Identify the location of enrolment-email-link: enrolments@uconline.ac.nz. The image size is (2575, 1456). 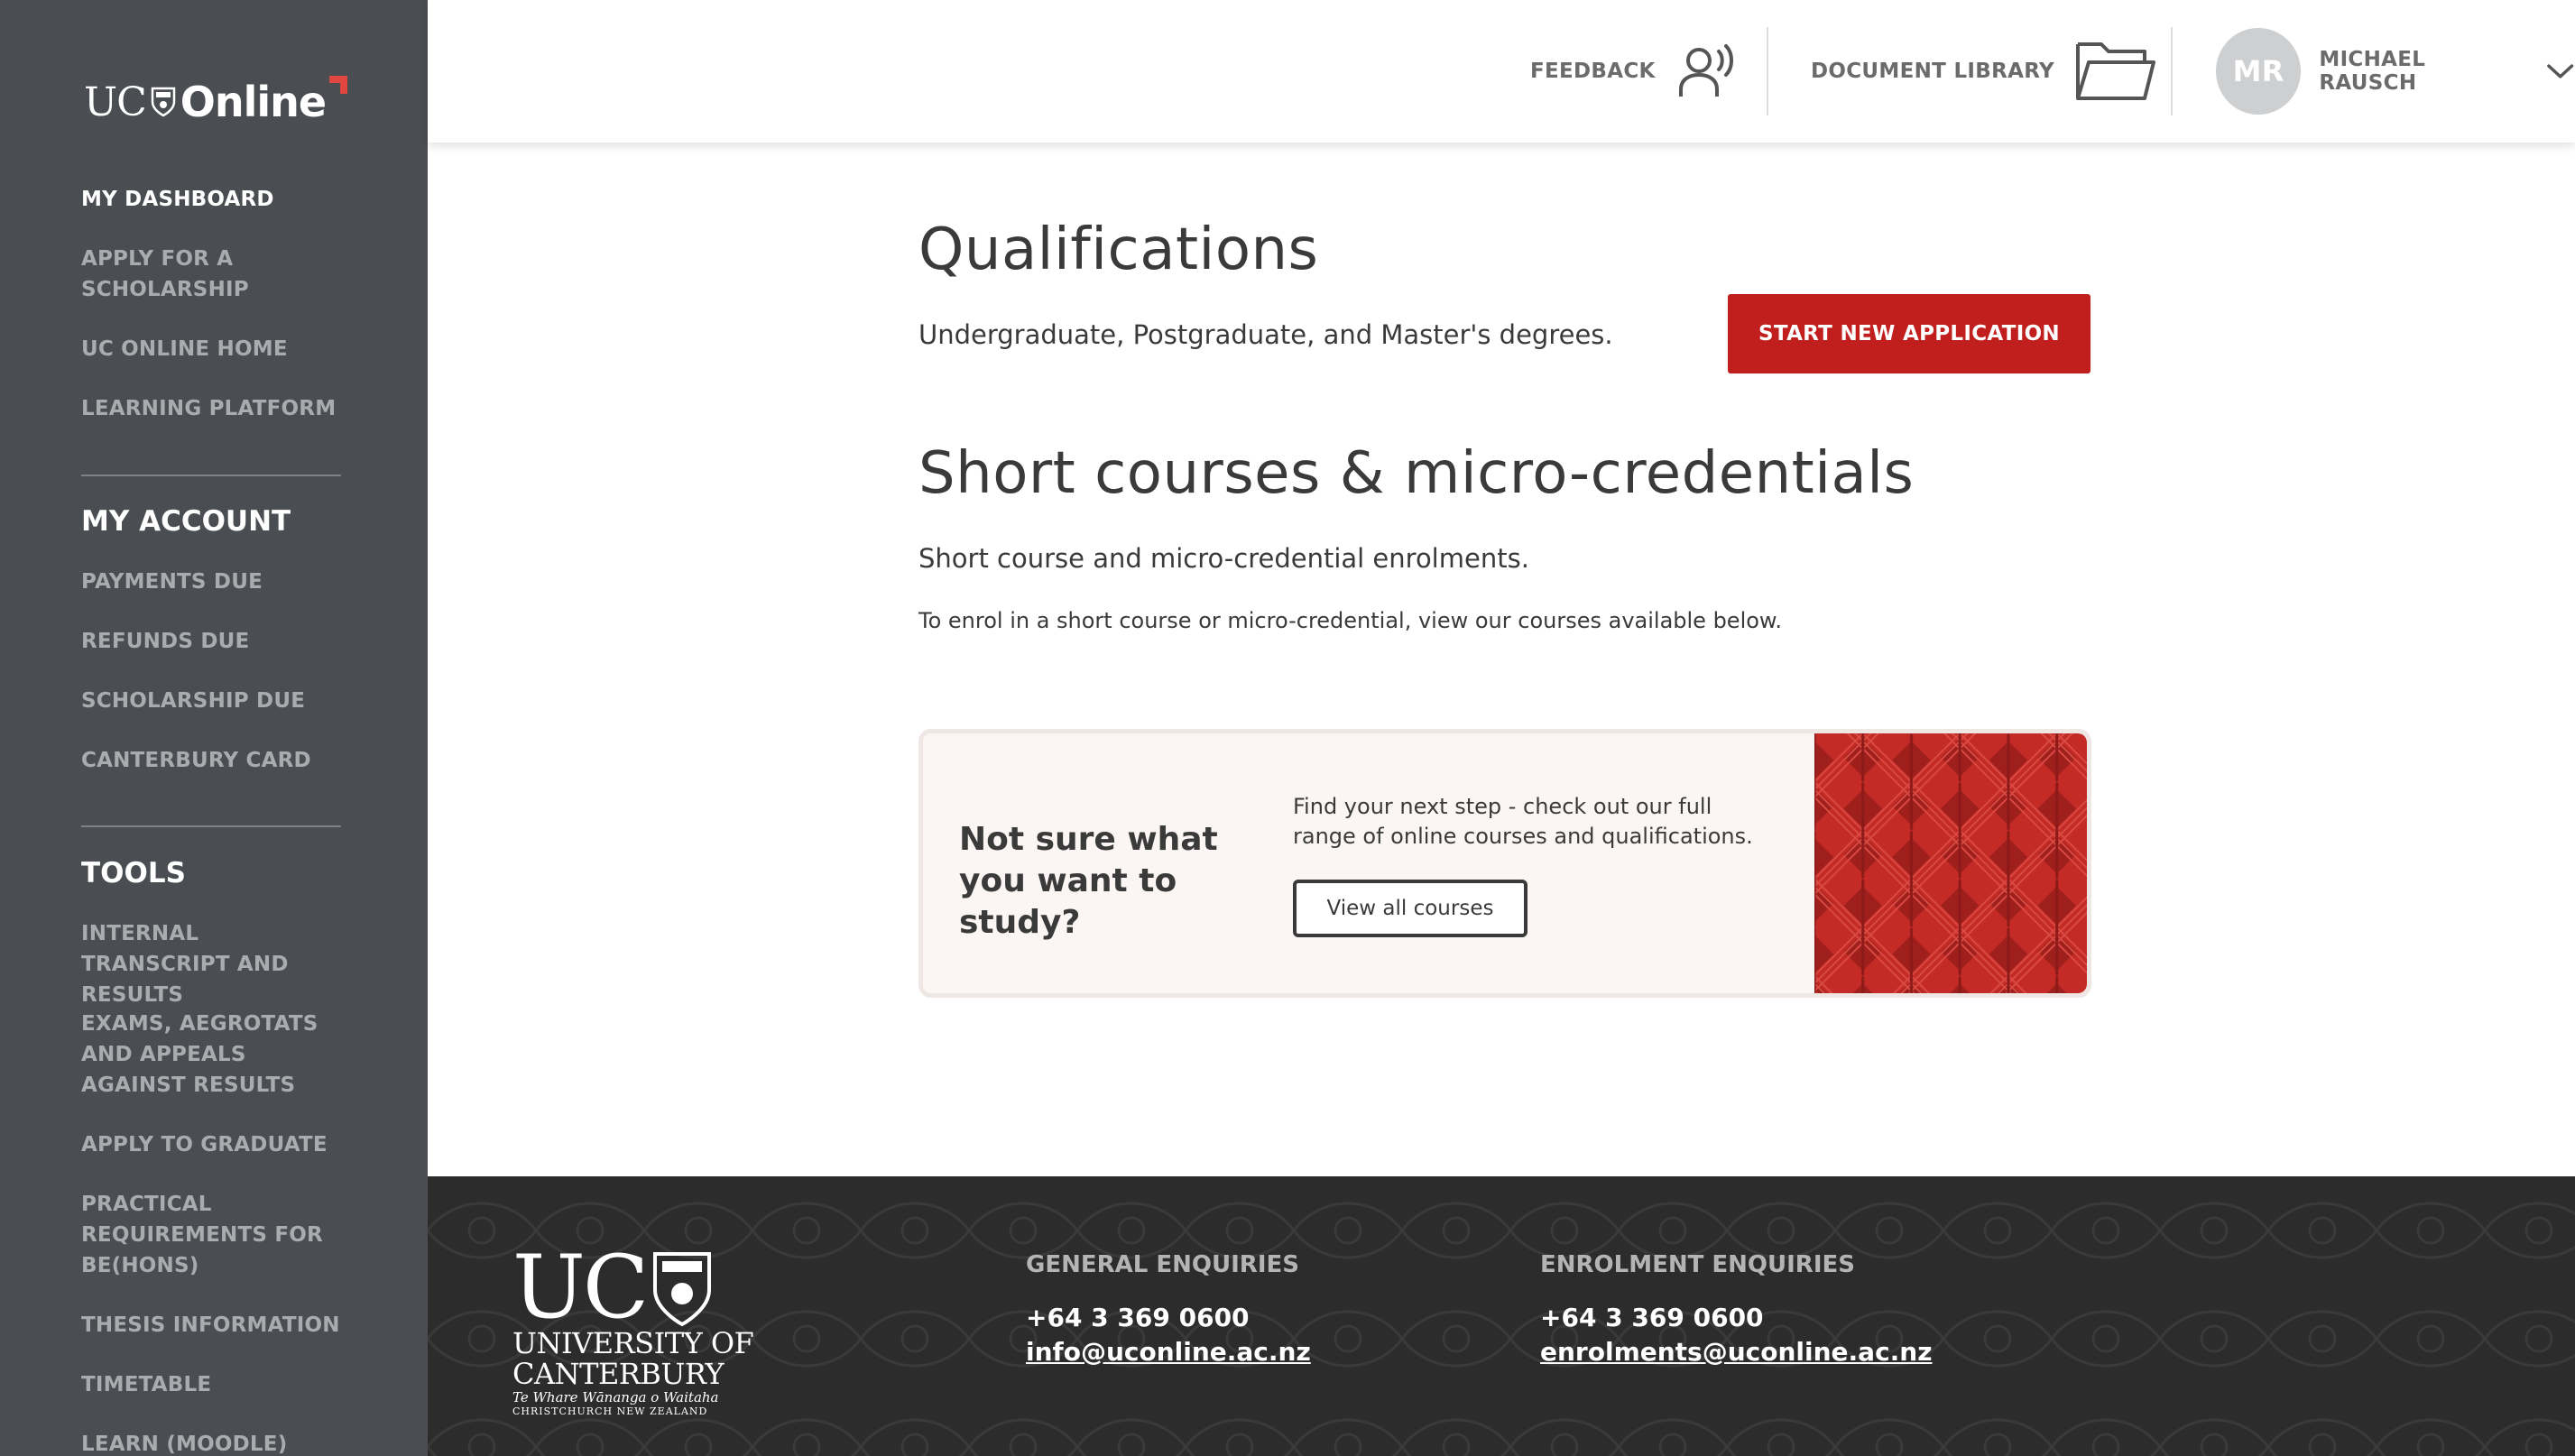
(1736, 1352).